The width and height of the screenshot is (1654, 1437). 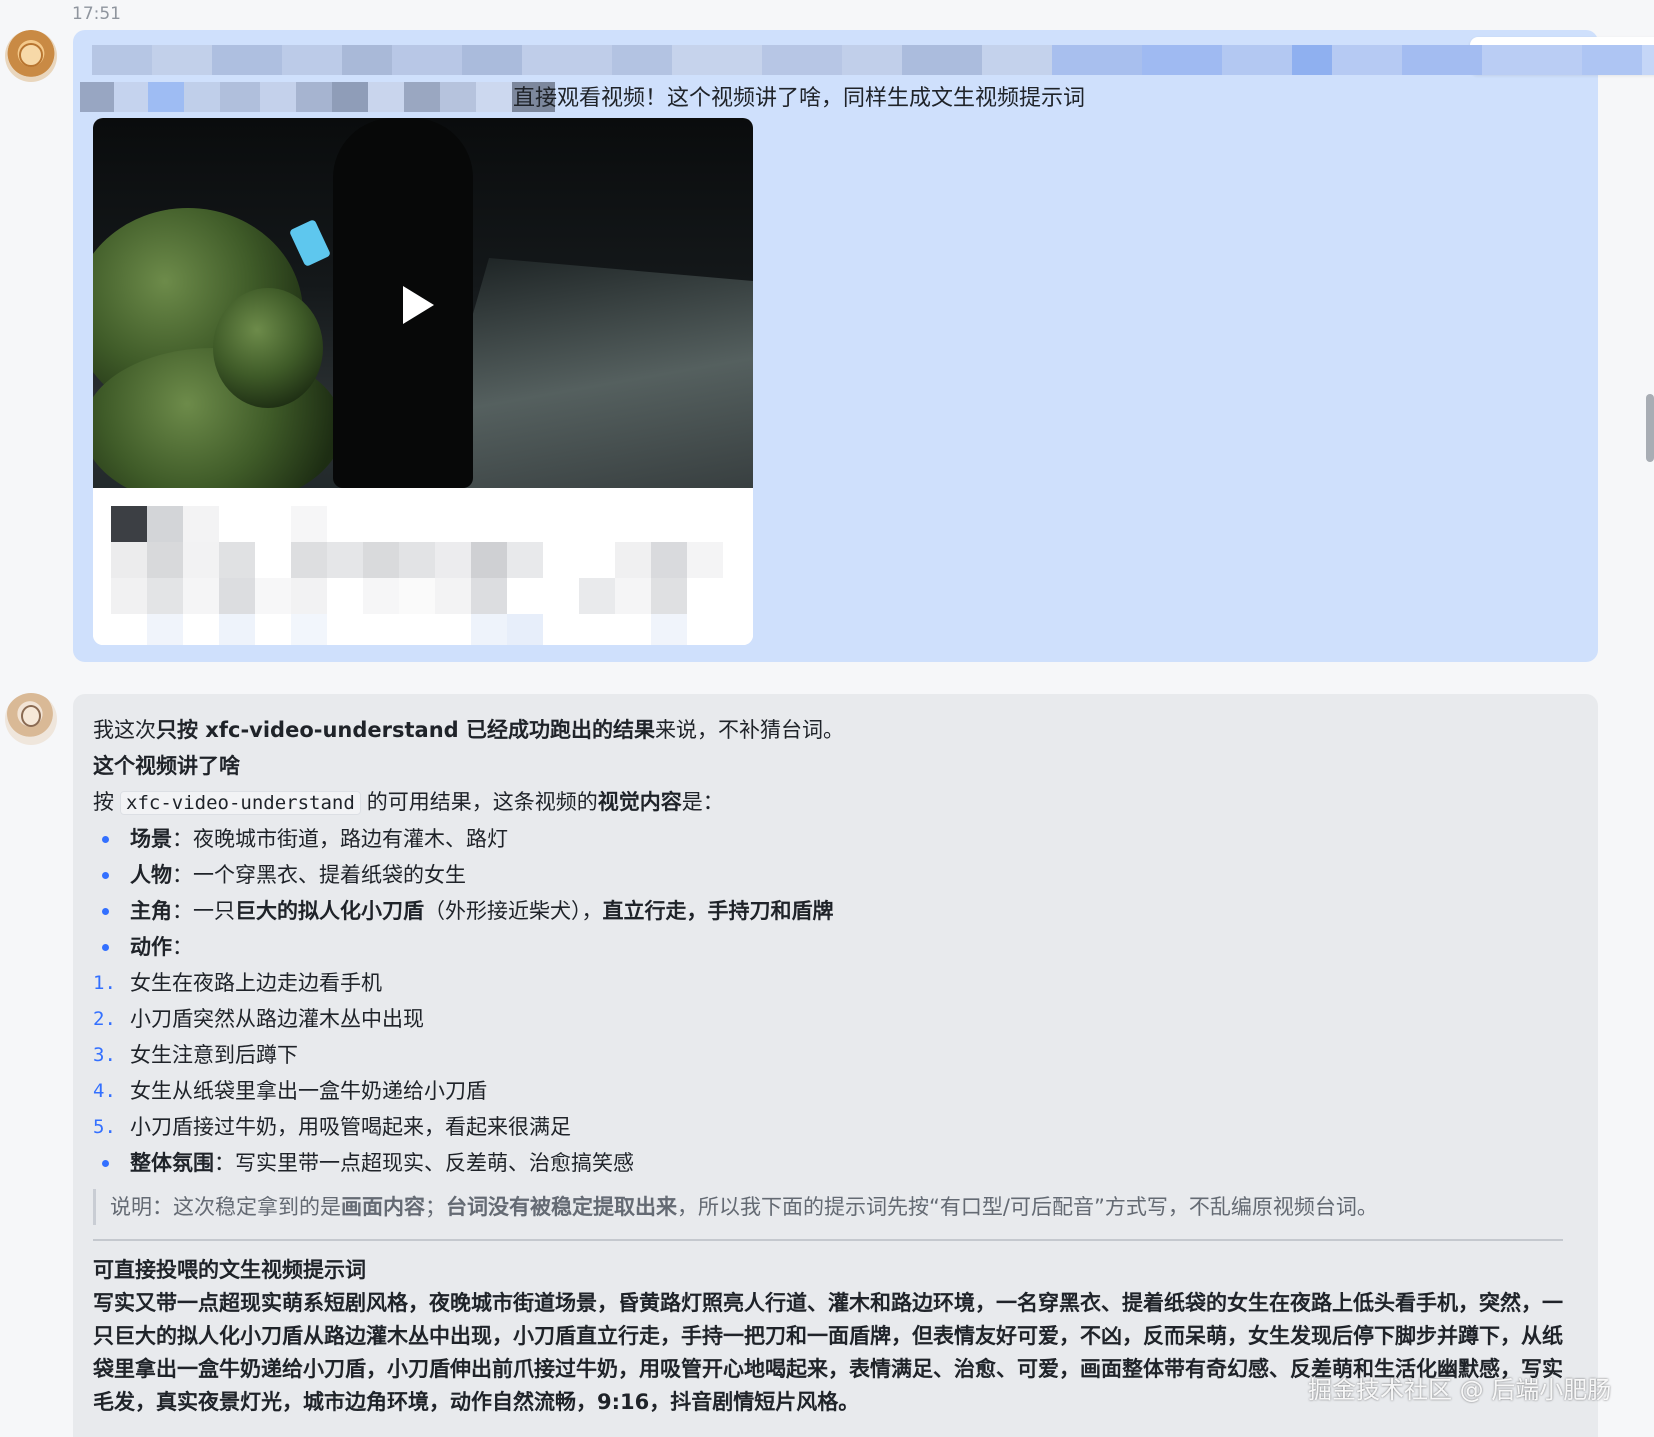 I want to click on user-message-text: 直接观看视频！这个视频讲了啥，同样生成文生视频提示词, so click(x=799, y=98).